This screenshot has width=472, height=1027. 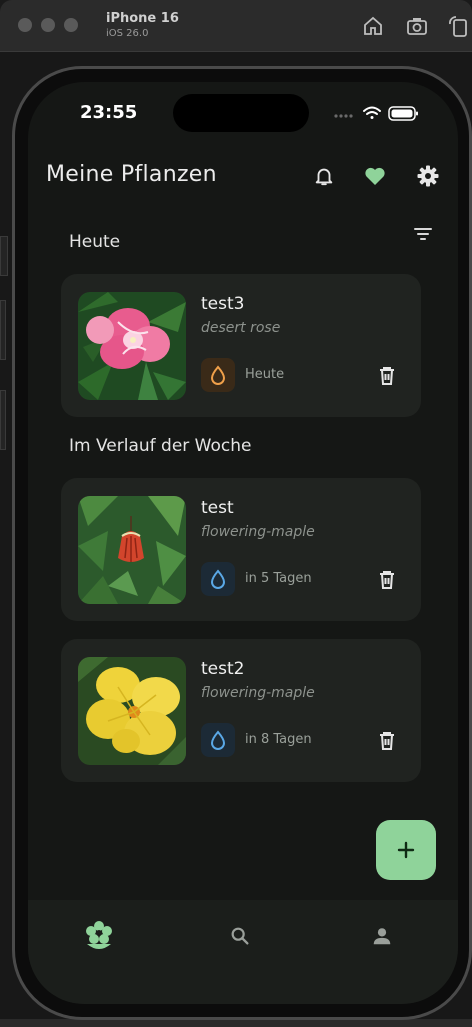 What do you see at coordinates (423, 234) in the screenshot?
I see `filter-icon` at bounding box center [423, 234].